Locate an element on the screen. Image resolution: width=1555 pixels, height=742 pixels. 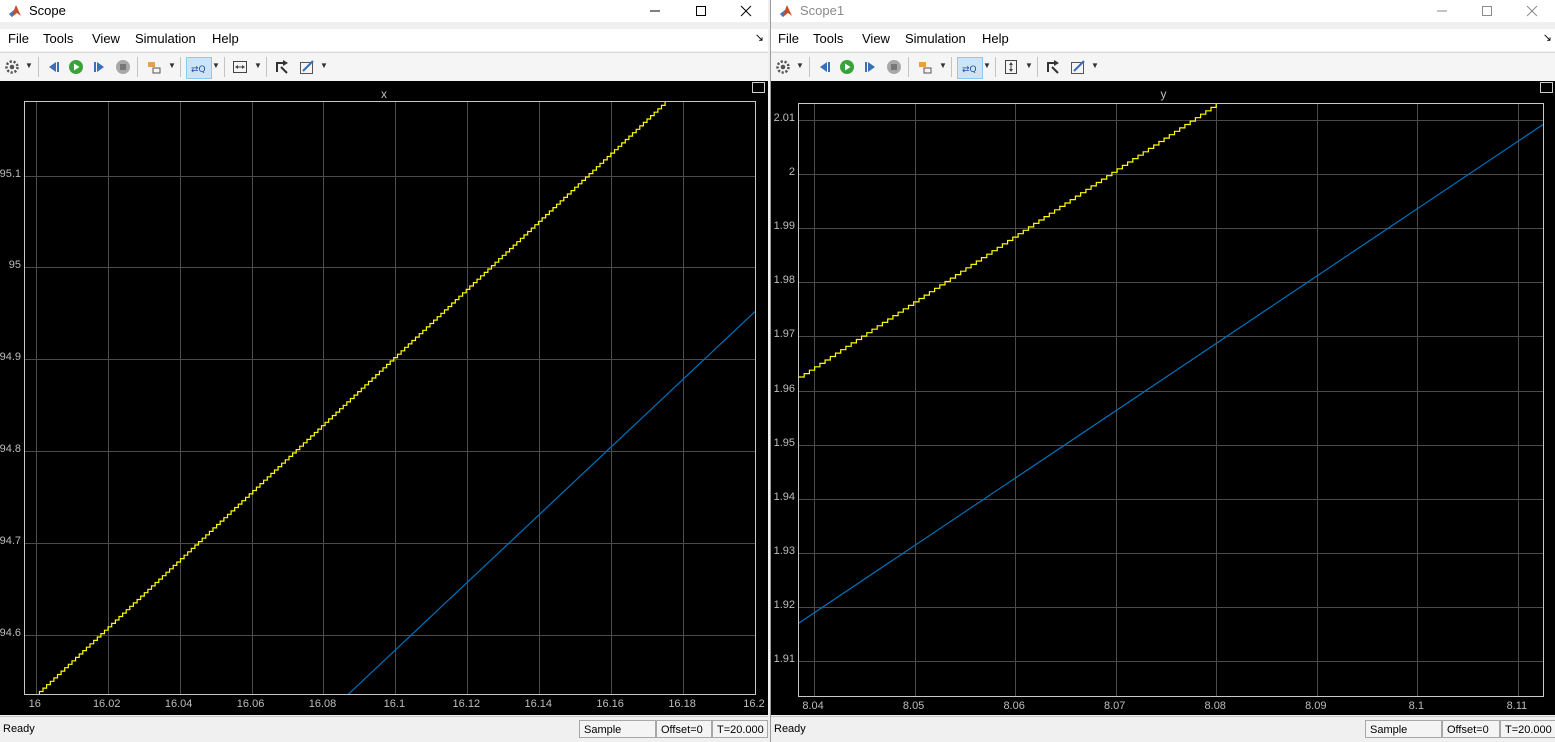
title-bar: Scope1 is located at coordinates (1163, 11).